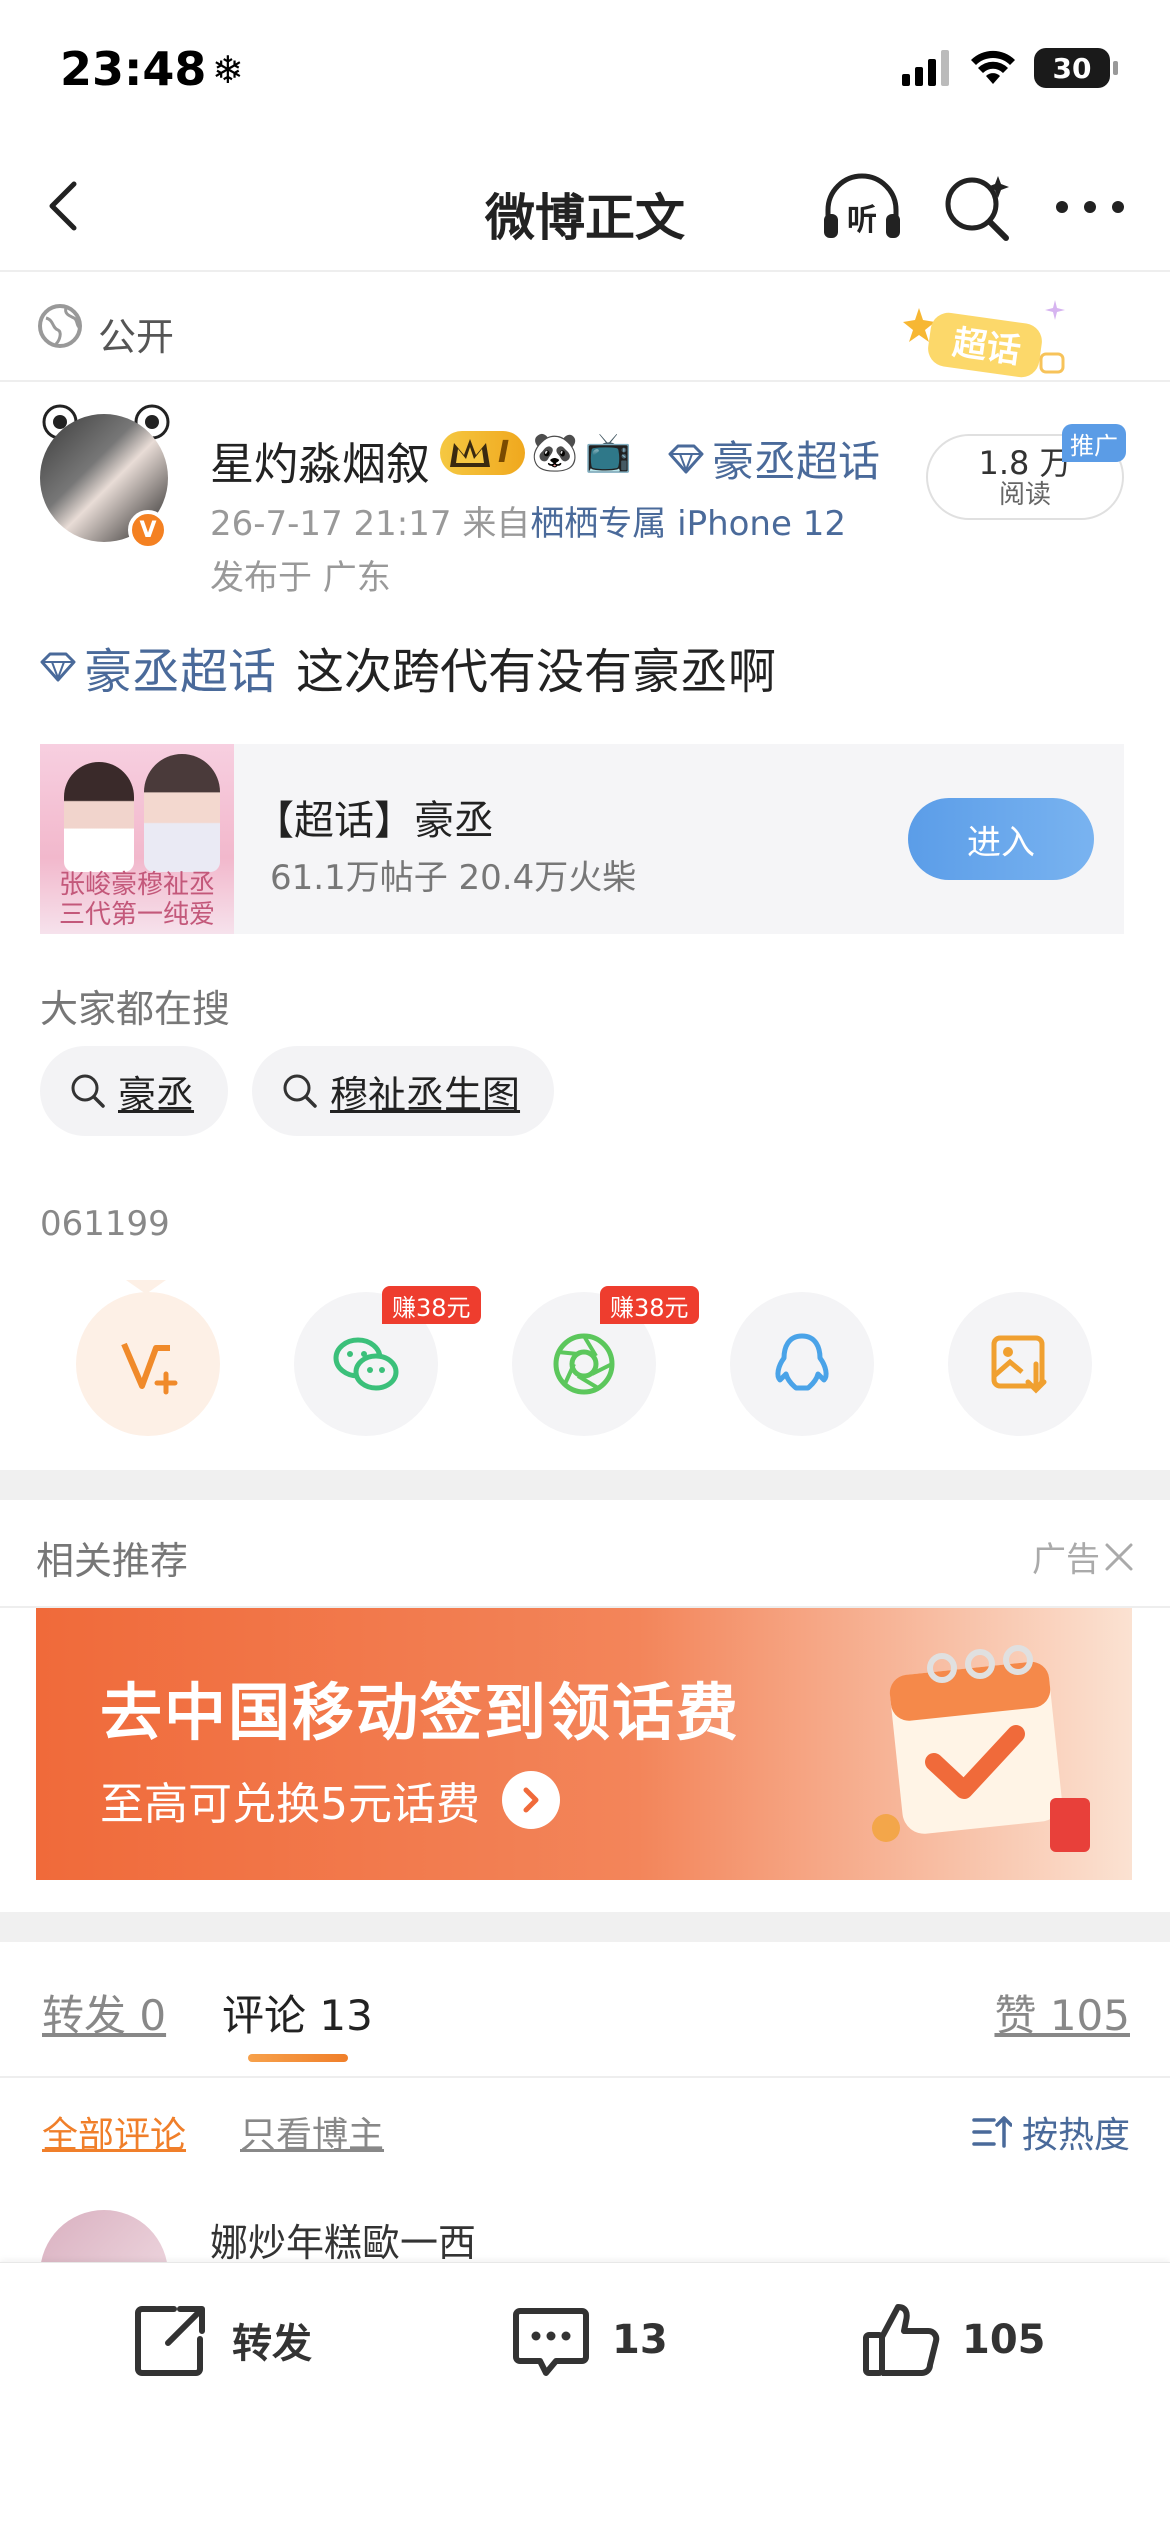  What do you see at coordinates (366, 1364) in the screenshot?
I see `wechat-icon` at bounding box center [366, 1364].